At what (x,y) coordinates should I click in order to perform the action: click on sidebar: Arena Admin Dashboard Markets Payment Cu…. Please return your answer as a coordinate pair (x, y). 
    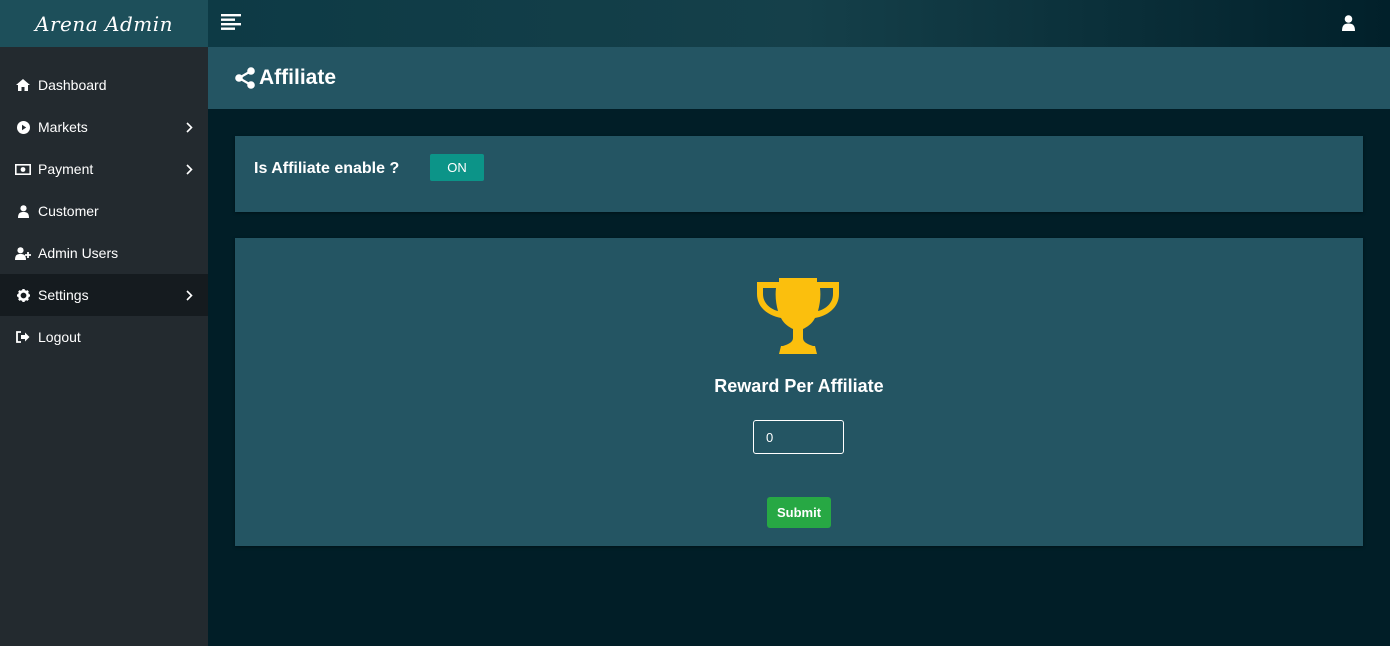
    Looking at the image, I should click on (104, 323).